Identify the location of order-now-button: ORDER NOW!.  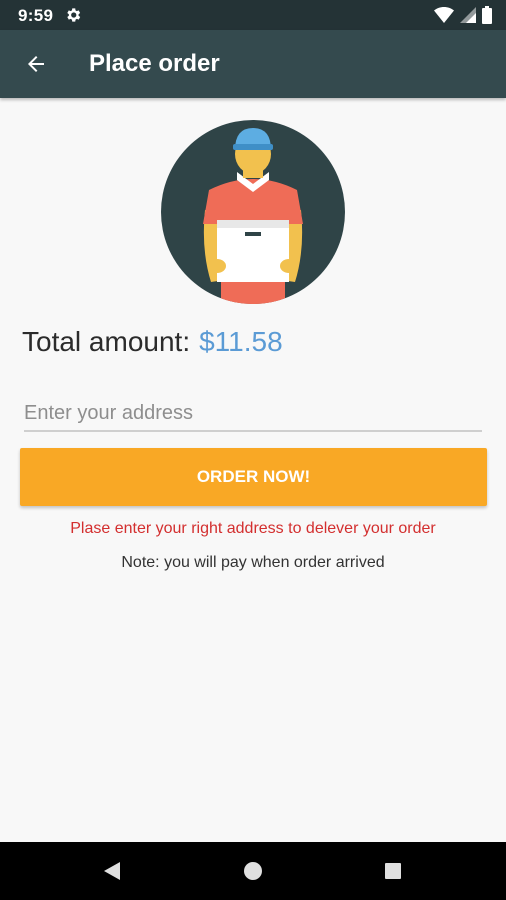
(253, 477).